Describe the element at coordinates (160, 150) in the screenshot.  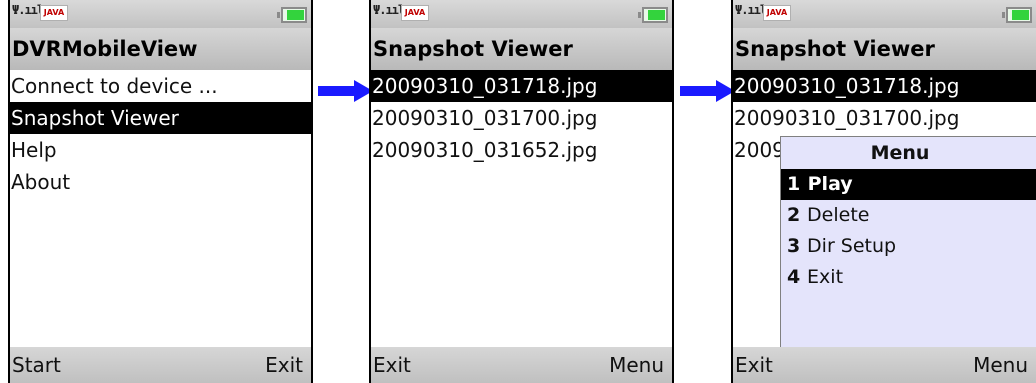
I see `list-item-help: Help` at that location.